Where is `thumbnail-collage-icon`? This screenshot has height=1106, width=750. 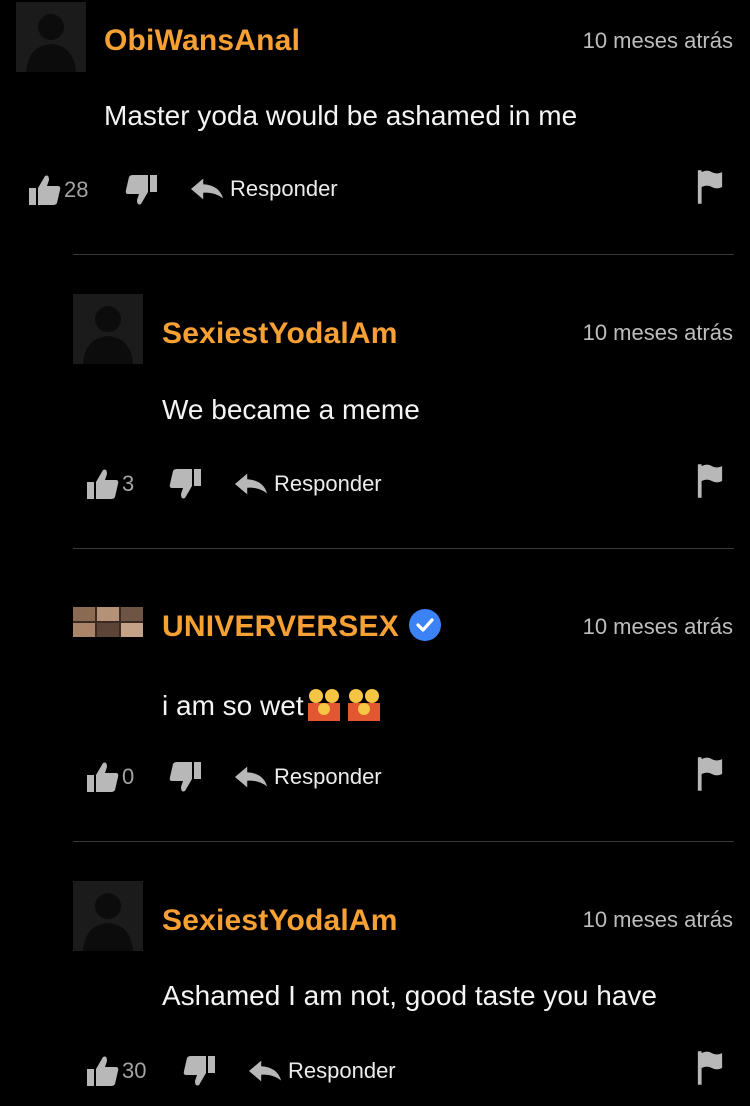
thumbnail-collage-icon is located at coordinates (108, 622).